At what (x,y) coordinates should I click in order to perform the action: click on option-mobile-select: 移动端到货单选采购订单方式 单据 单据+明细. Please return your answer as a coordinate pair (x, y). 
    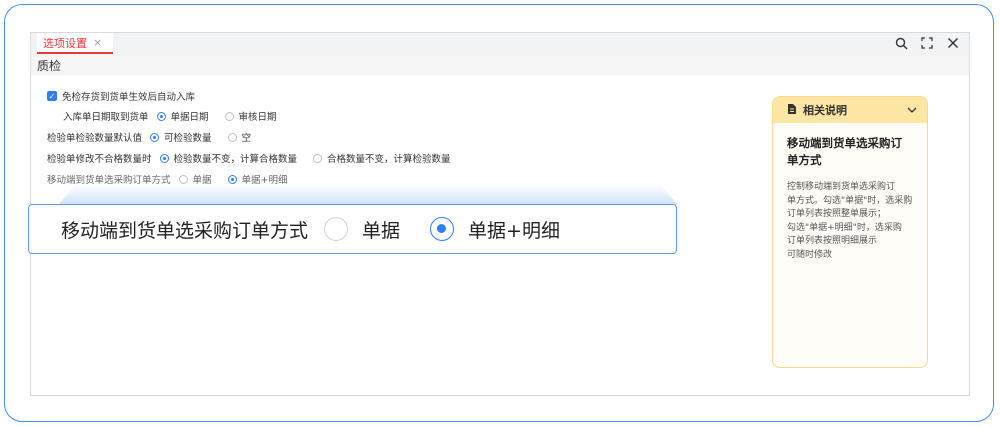
    Looking at the image, I should click on (167, 179).